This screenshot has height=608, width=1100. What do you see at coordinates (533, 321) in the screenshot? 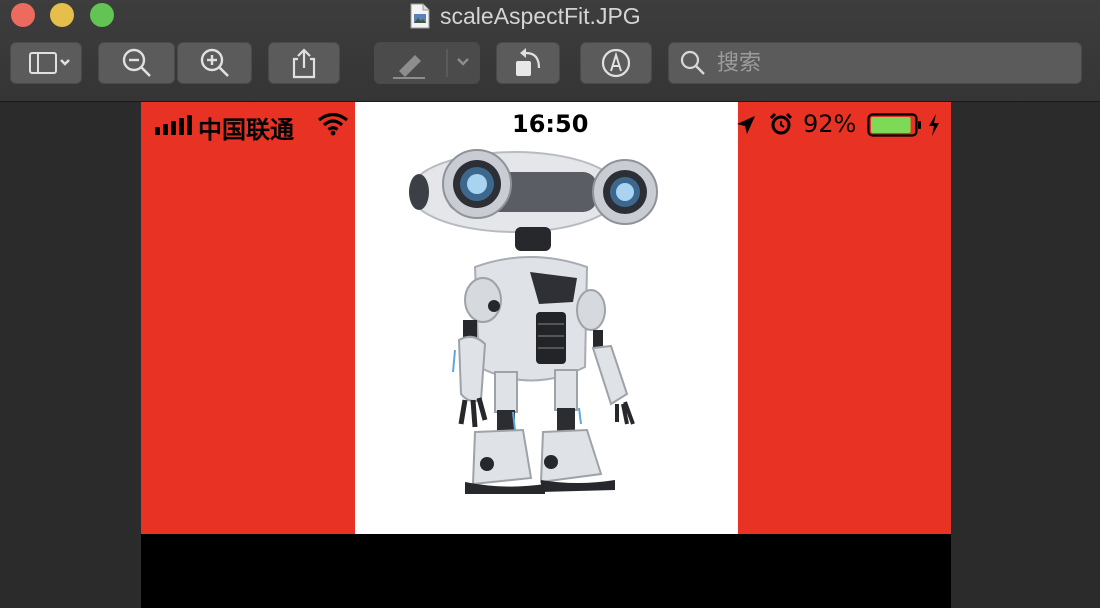
I see `robot-image` at bounding box center [533, 321].